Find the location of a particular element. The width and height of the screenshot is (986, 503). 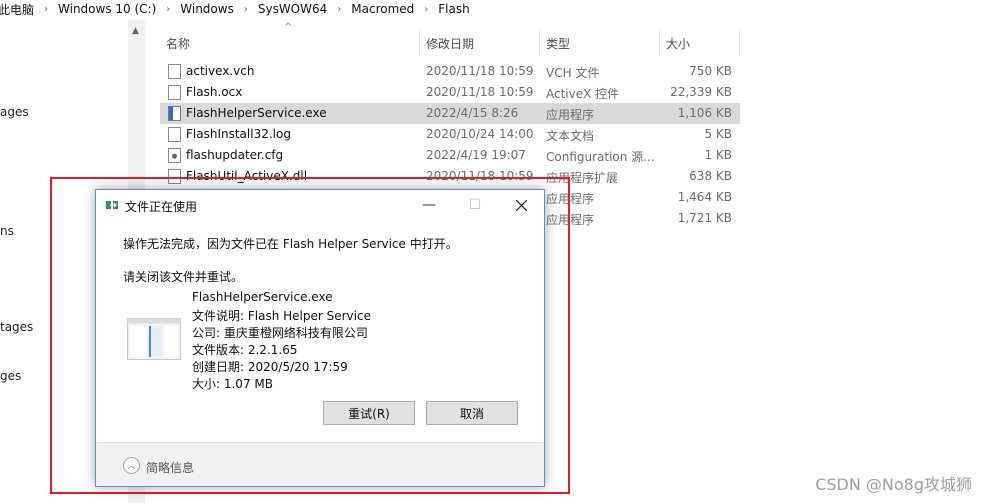

file-created-line: 创建日期: 2020/5/20 17:59 is located at coordinates (270, 367).